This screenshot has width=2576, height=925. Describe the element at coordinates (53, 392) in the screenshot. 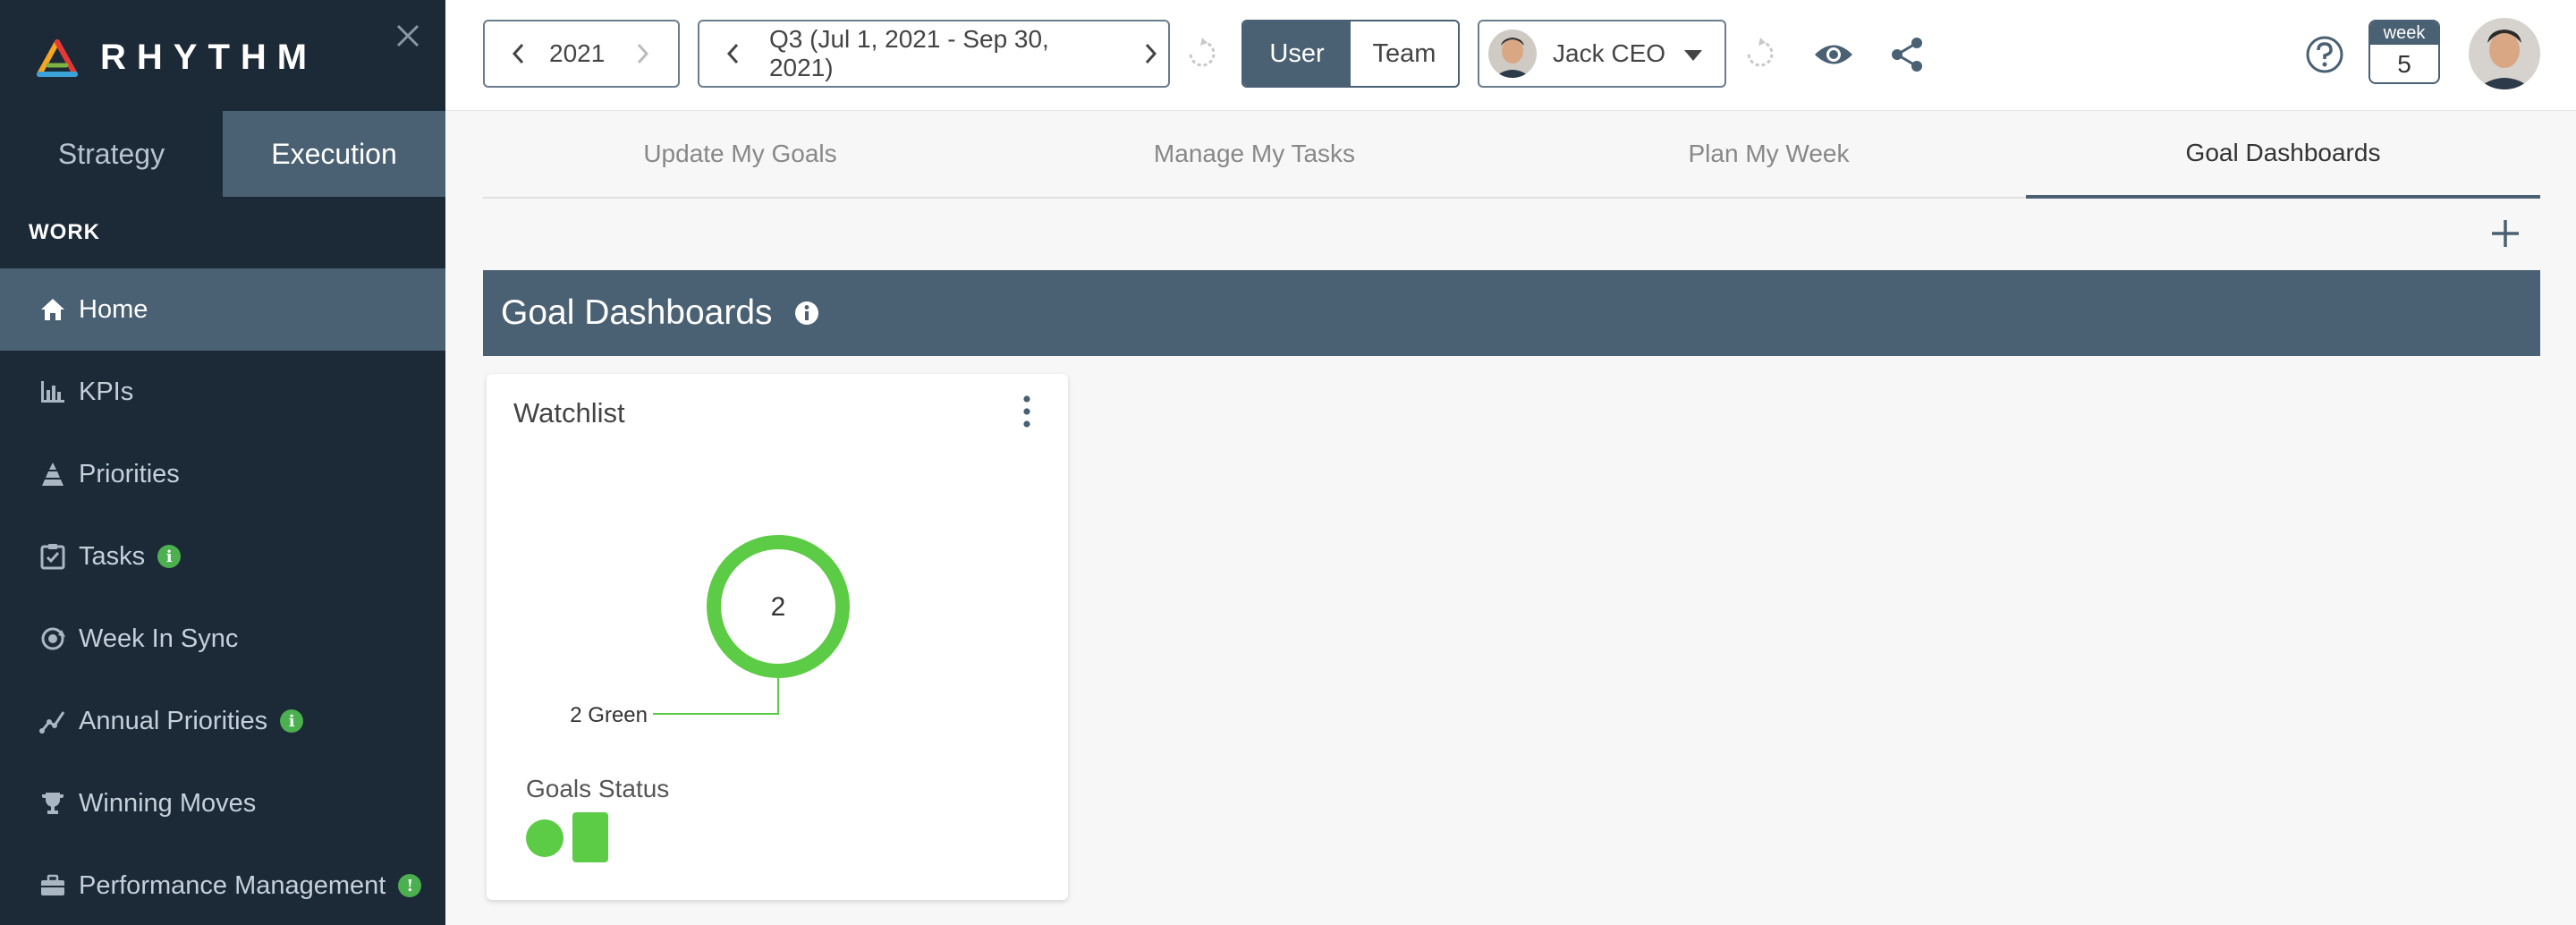

I see `kpi-chart-icon` at that location.